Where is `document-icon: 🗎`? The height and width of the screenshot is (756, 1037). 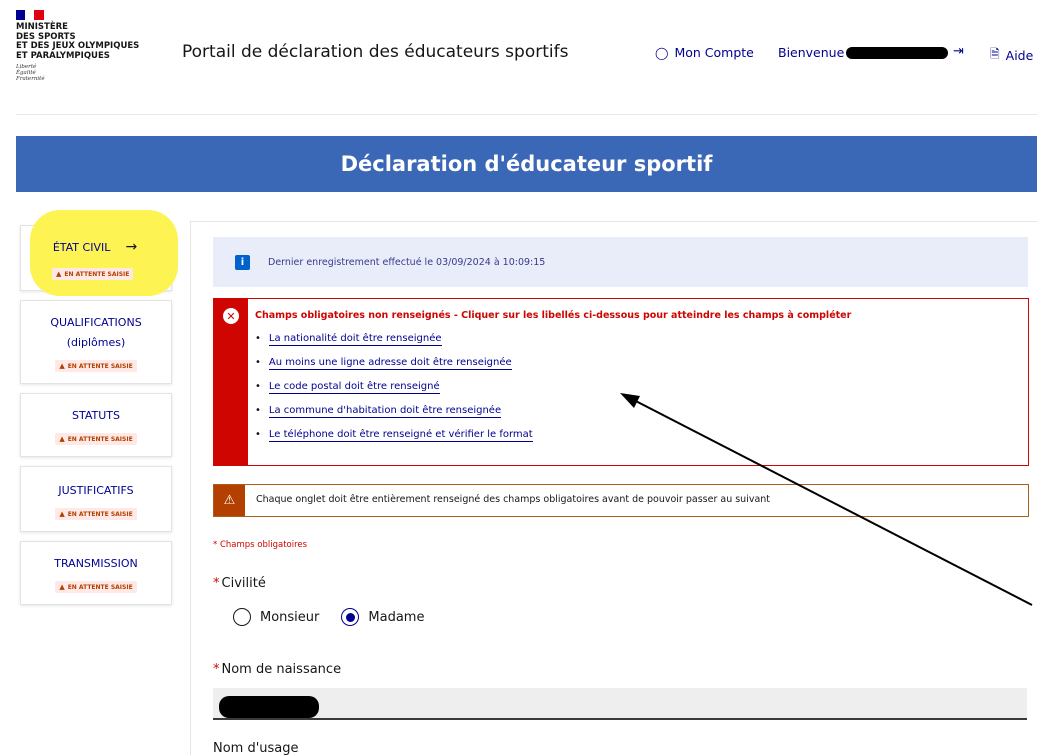
document-icon: 🗎 is located at coordinates (995, 54).